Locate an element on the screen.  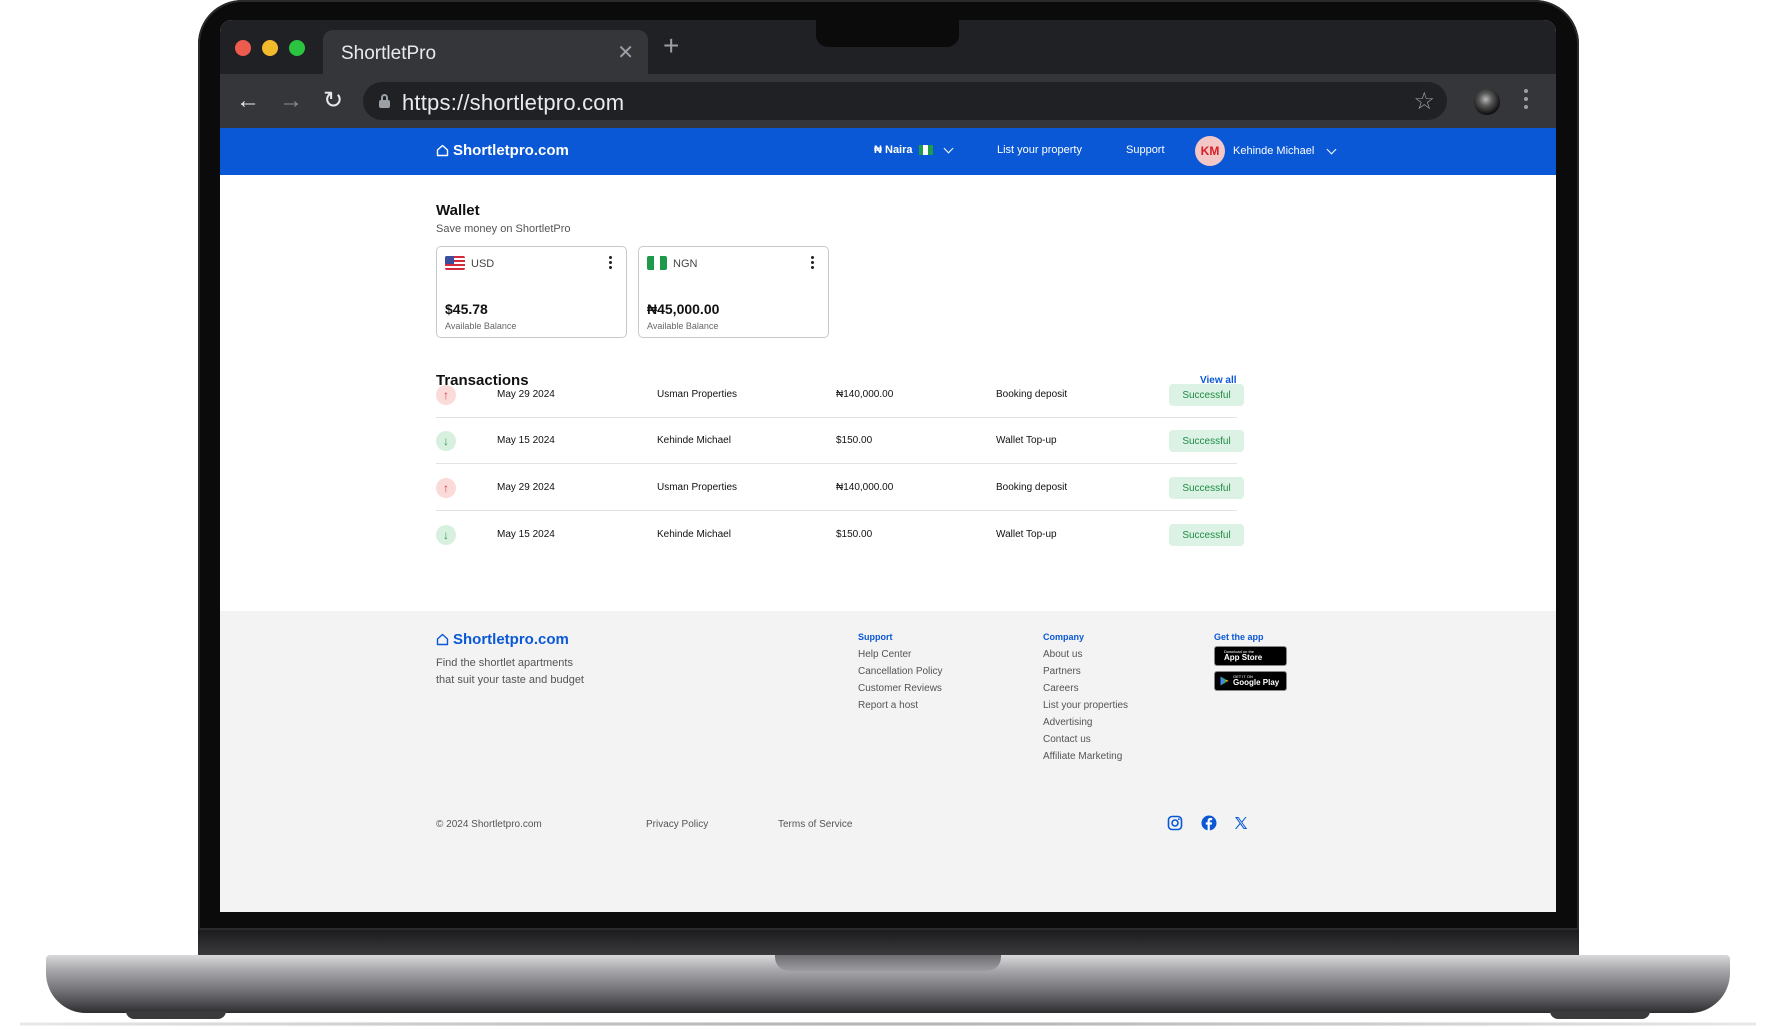
wallet-card-ngn: NGN ₦45,000.00 Available Balance is located at coordinates (733, 292).